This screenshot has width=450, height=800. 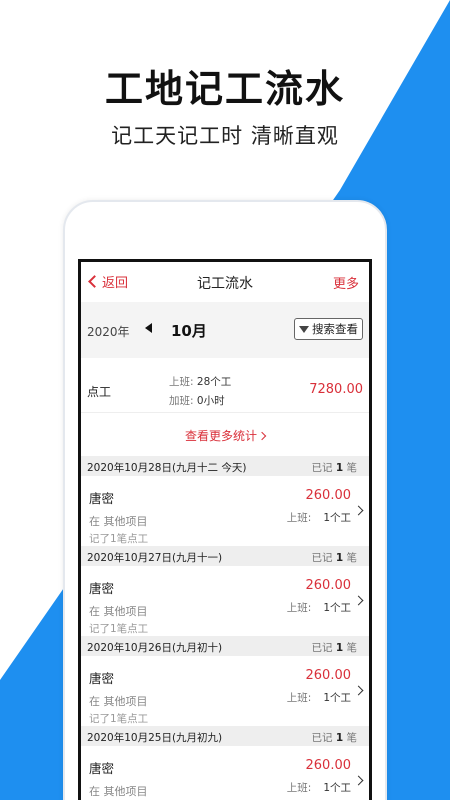 I want to click on summary-shift: 上班: 28个工, so click(x=200, y=381).